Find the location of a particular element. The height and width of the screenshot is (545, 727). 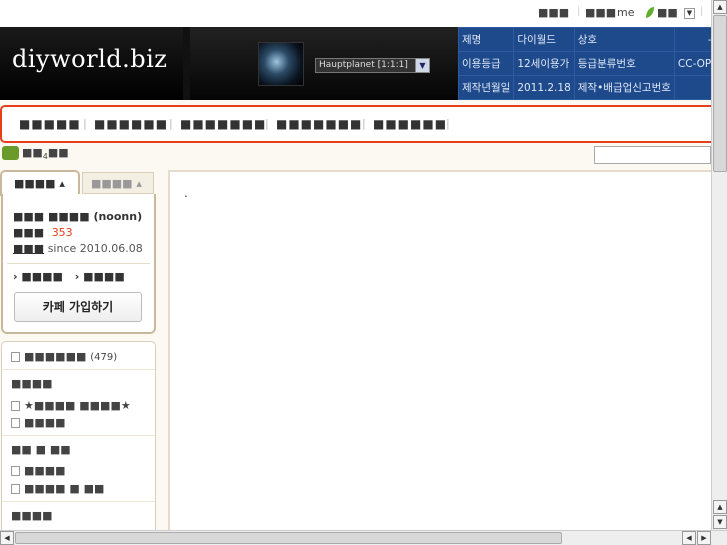

member-icon is located at coordinates (10, 153).